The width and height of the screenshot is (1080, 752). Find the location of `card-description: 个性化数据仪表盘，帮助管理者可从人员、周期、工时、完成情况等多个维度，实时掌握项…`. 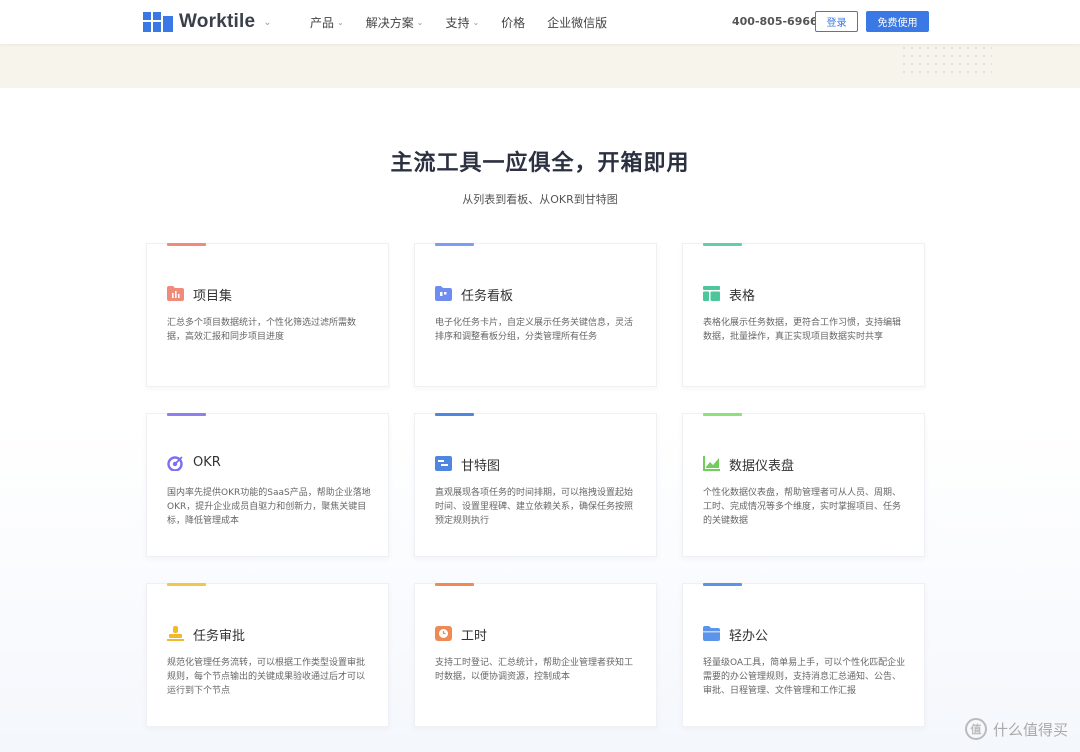

card-description: 个性化数据仪表盘，帮助管理者可从人员、周期、工时、完成情况等多个维度，实时掌握项… is located at coordinates (802, 507).